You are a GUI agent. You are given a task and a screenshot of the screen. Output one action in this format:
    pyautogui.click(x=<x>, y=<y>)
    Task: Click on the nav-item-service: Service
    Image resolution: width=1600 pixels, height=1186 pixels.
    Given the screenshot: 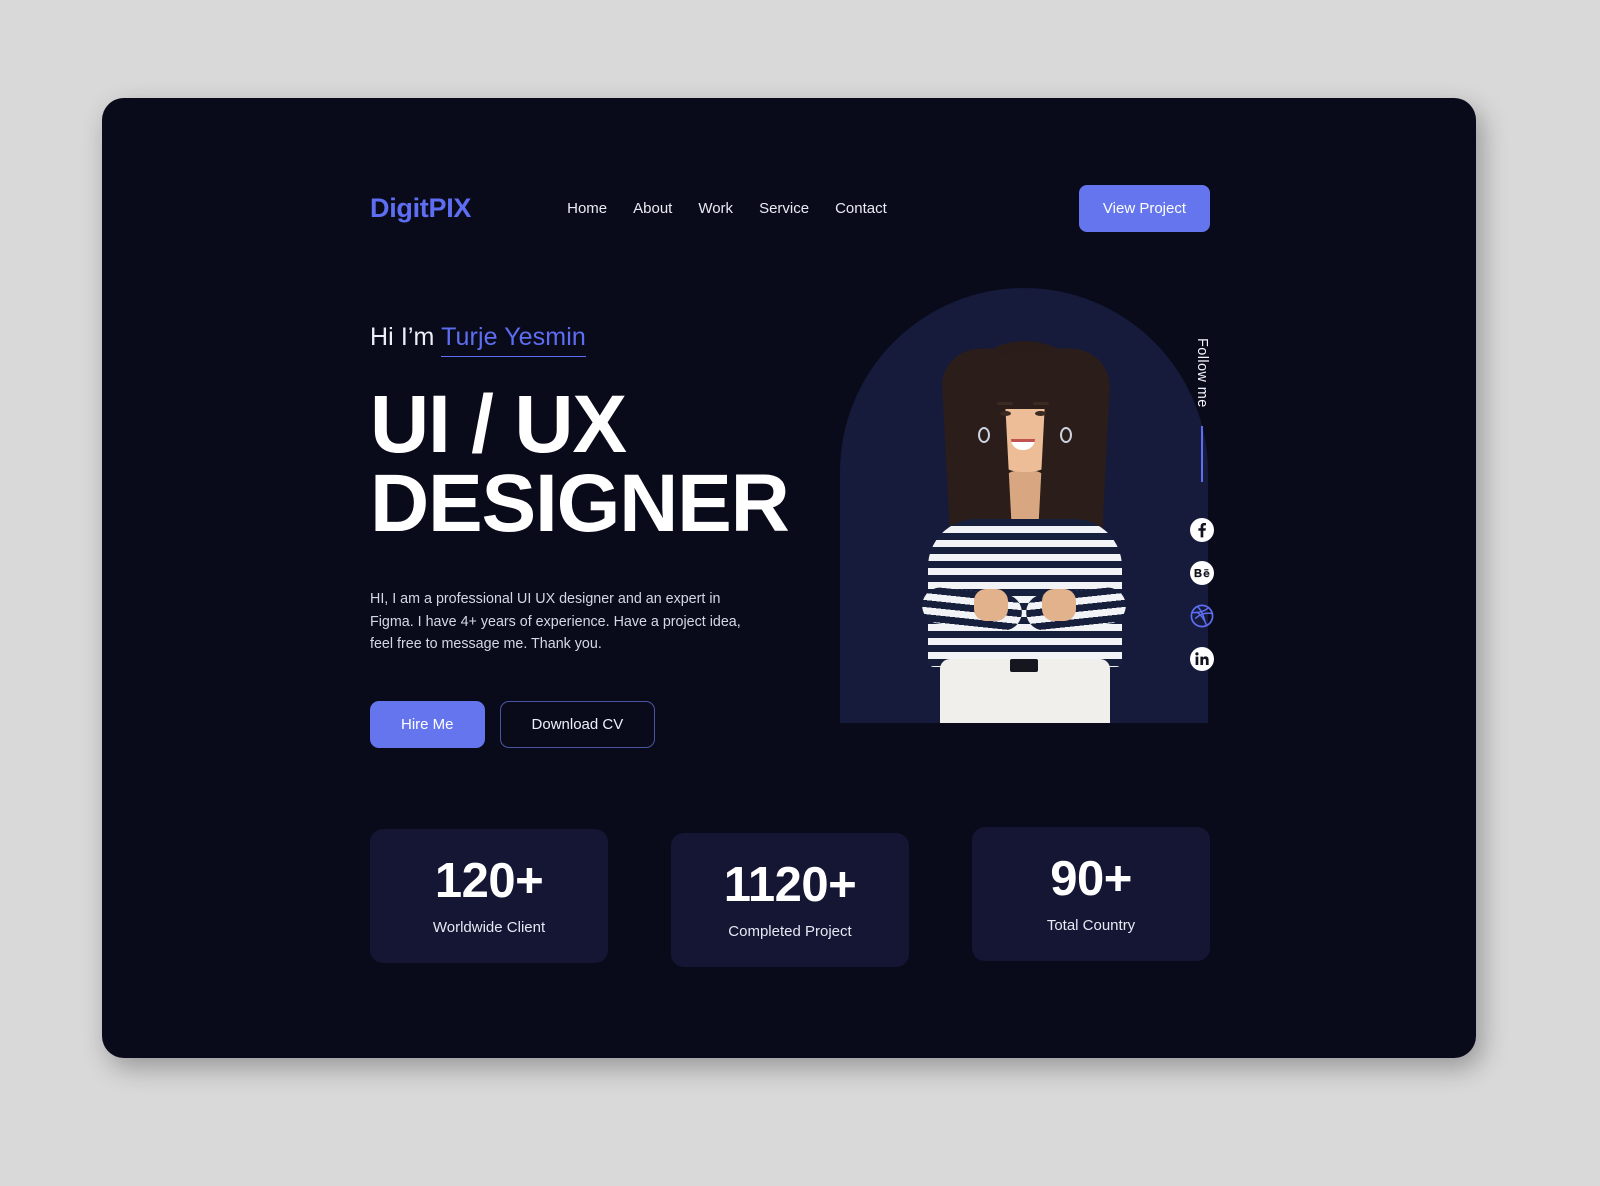 What is the action you would take?
    pyautogui.click(x=784, y=208)
    